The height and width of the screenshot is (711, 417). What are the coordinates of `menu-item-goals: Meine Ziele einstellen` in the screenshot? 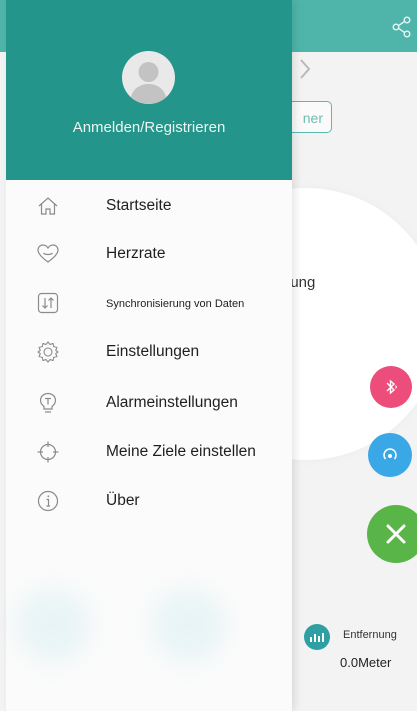 It's located at (149, 452).